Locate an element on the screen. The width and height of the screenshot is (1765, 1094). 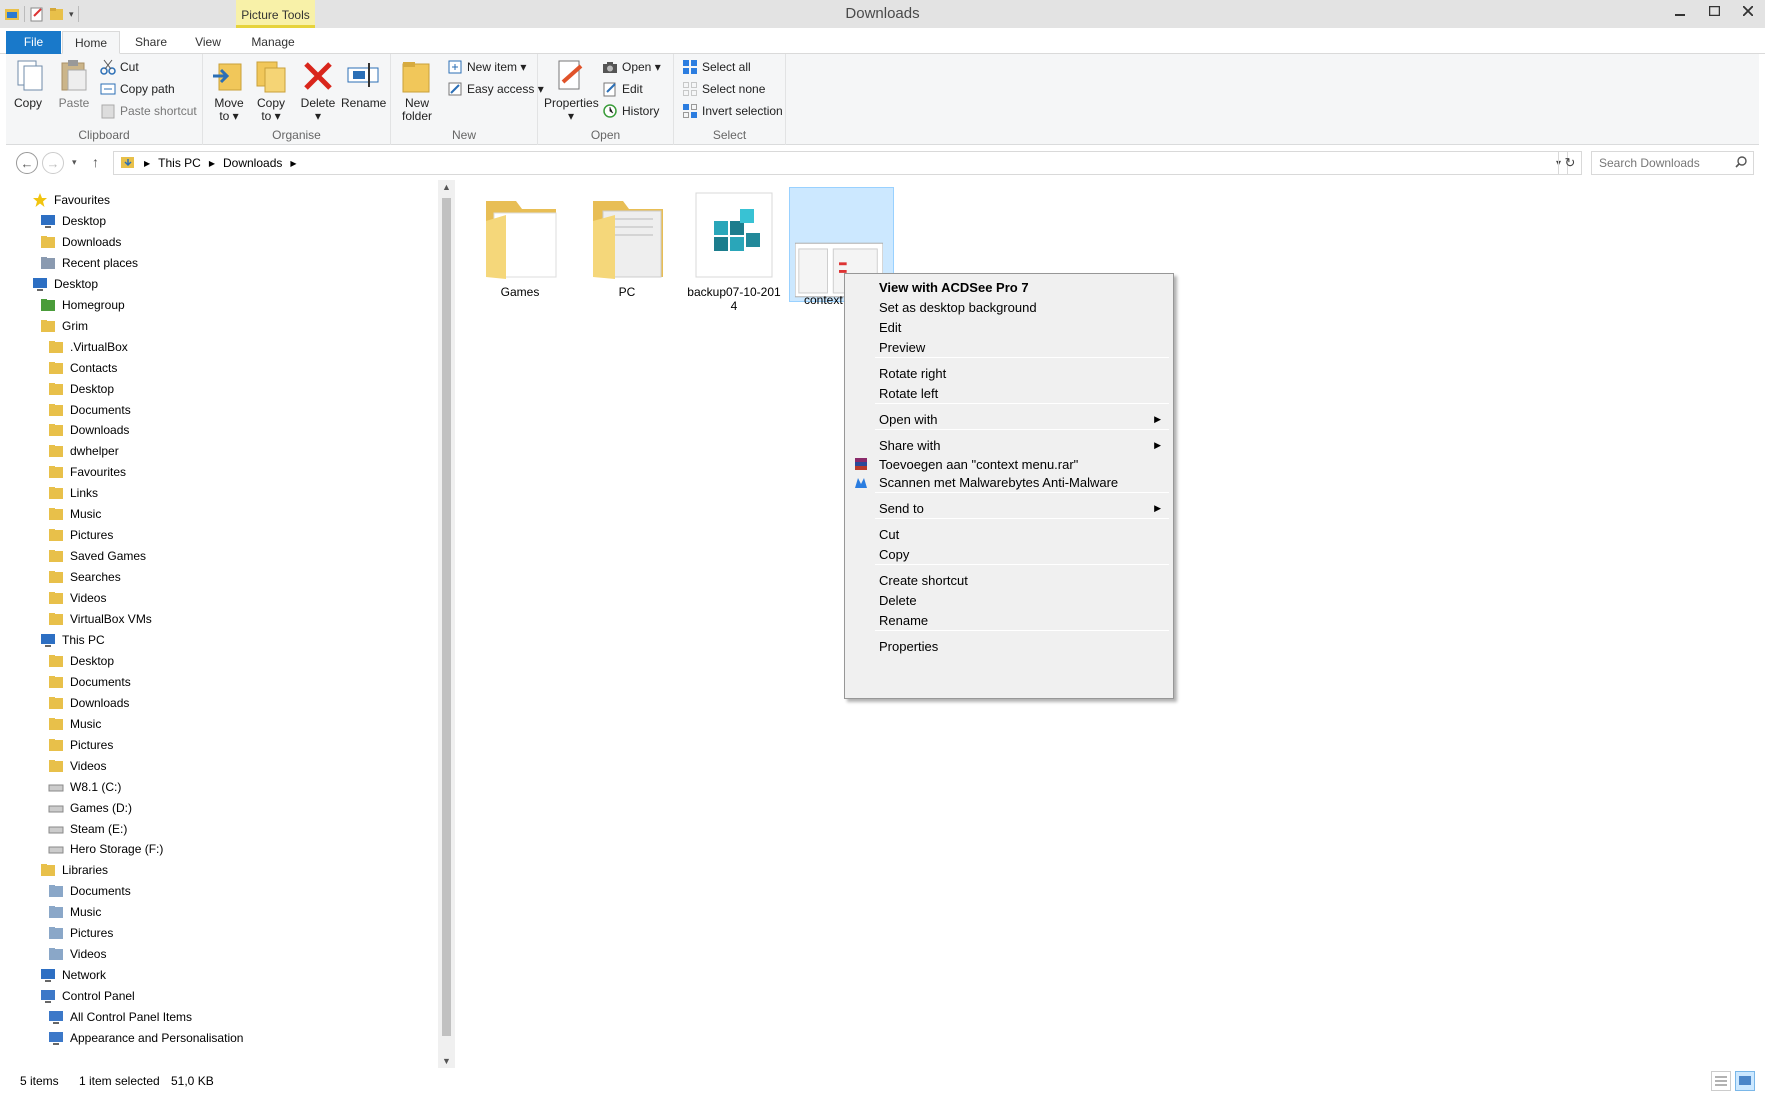
context-menu-item: Rename is located at coordinates (1009, 620).